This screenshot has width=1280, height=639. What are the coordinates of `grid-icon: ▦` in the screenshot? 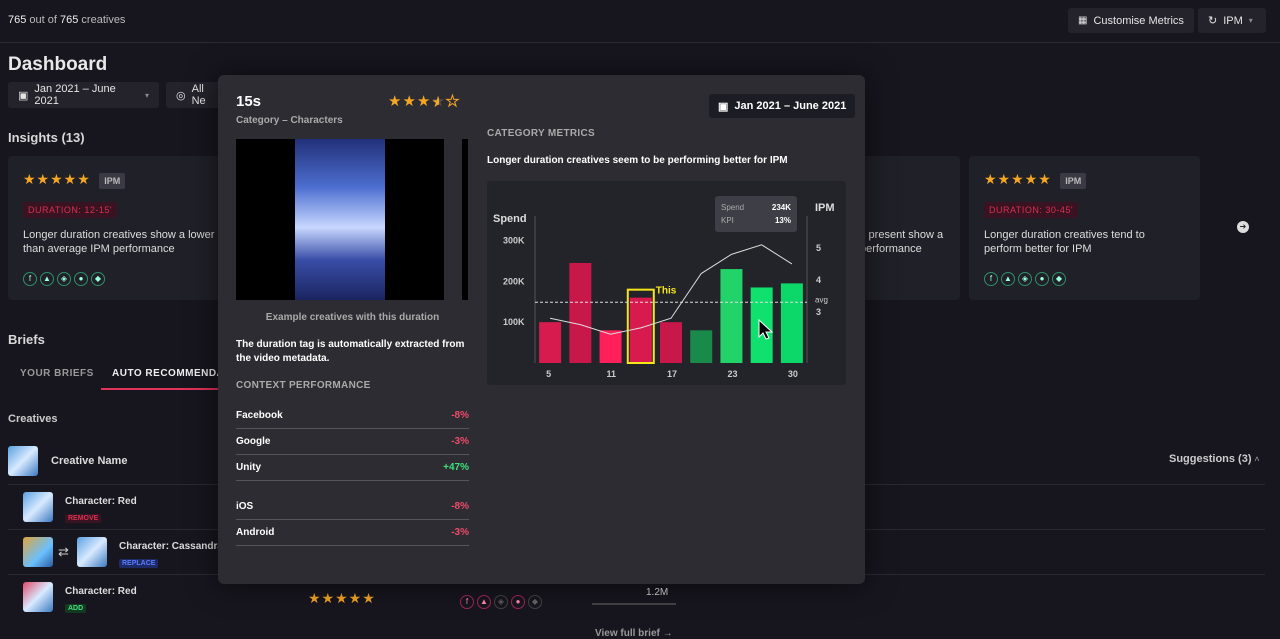 It's located at (1083, 20).